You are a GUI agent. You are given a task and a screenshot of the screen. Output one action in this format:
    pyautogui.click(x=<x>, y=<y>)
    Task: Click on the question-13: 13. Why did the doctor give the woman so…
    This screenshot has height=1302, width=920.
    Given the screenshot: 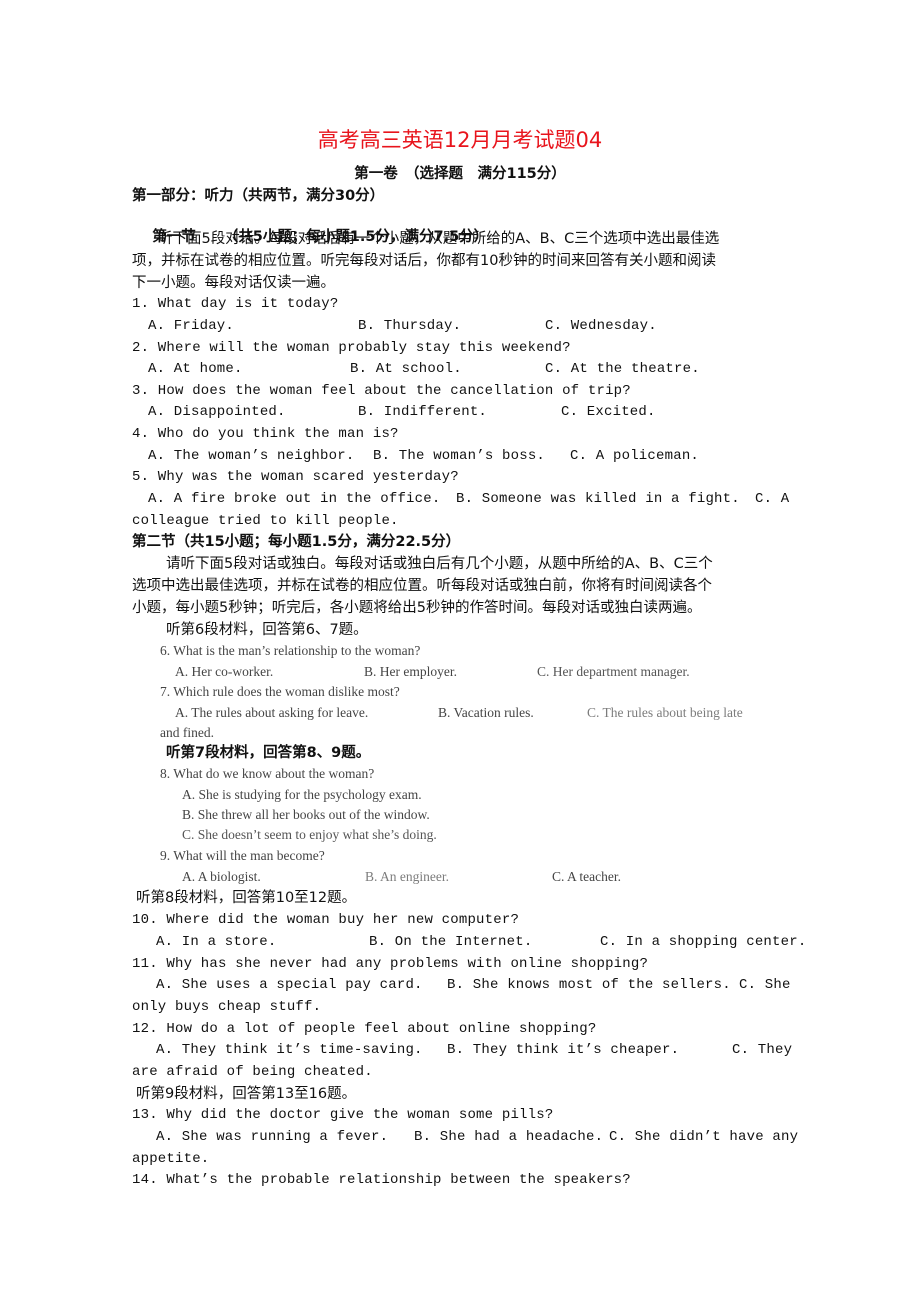 What is the action you would take?
    pyautogui.click(x=343, y=1115)
    